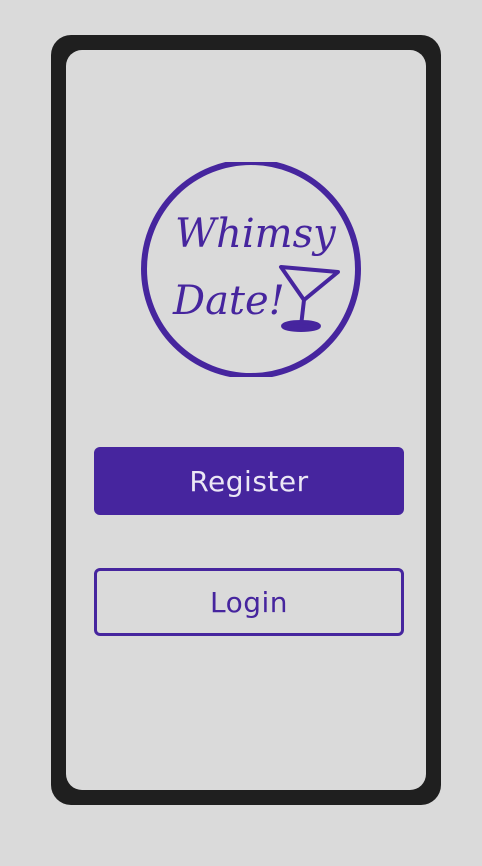  What do you see at coordinates (249, 481) in the screenshot?
I see `register-button: Register` at bounding box center [249, 481].